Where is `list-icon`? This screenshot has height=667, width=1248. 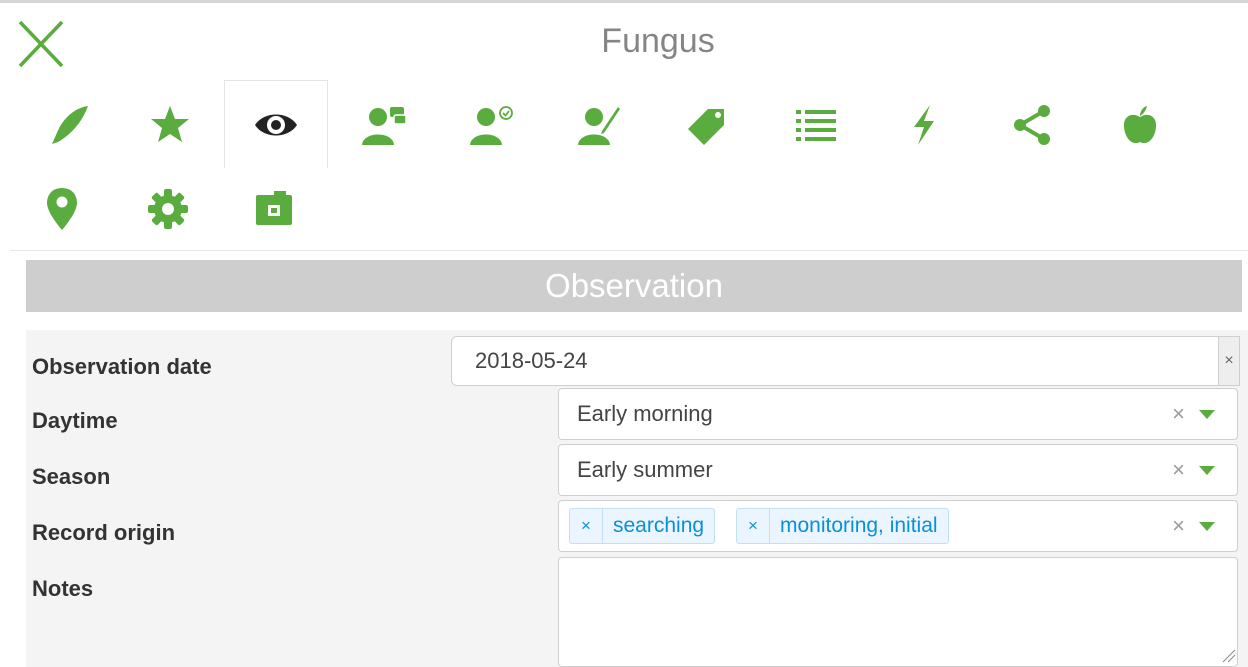
list-icon is located at coordinates (816, 125).